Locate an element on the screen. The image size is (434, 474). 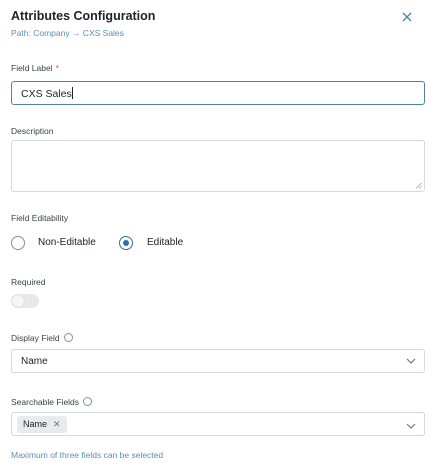
remove-chip-icon: ✕ is located at coordinates (57, 424).